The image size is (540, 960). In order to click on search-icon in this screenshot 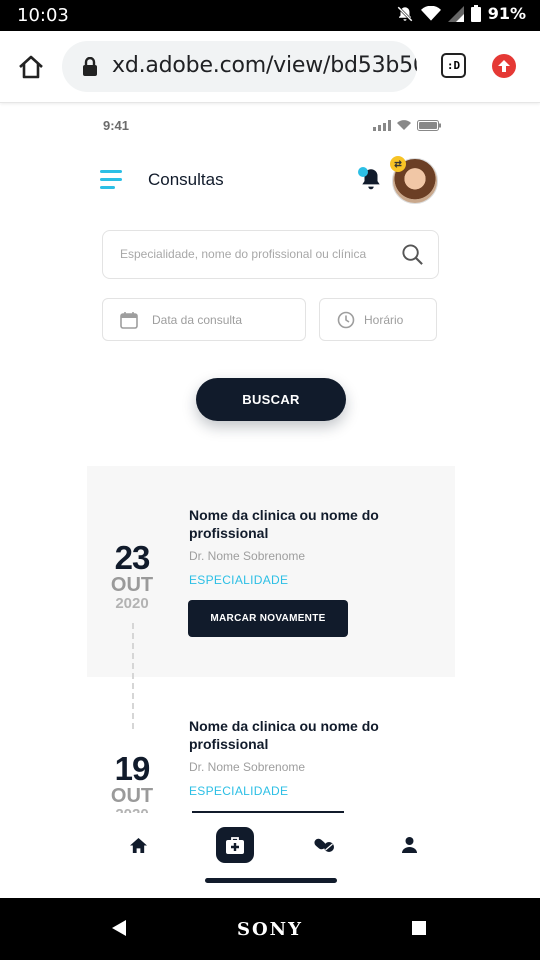, I will do `click(412, 254)`.